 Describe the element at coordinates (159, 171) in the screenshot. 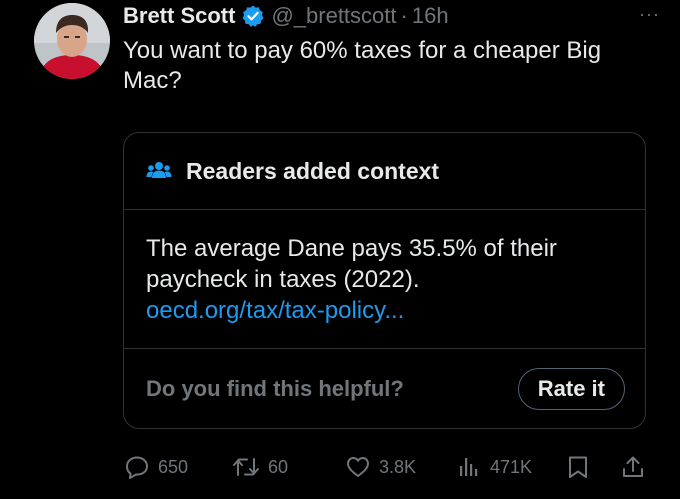

I see `people-icon` at that location.